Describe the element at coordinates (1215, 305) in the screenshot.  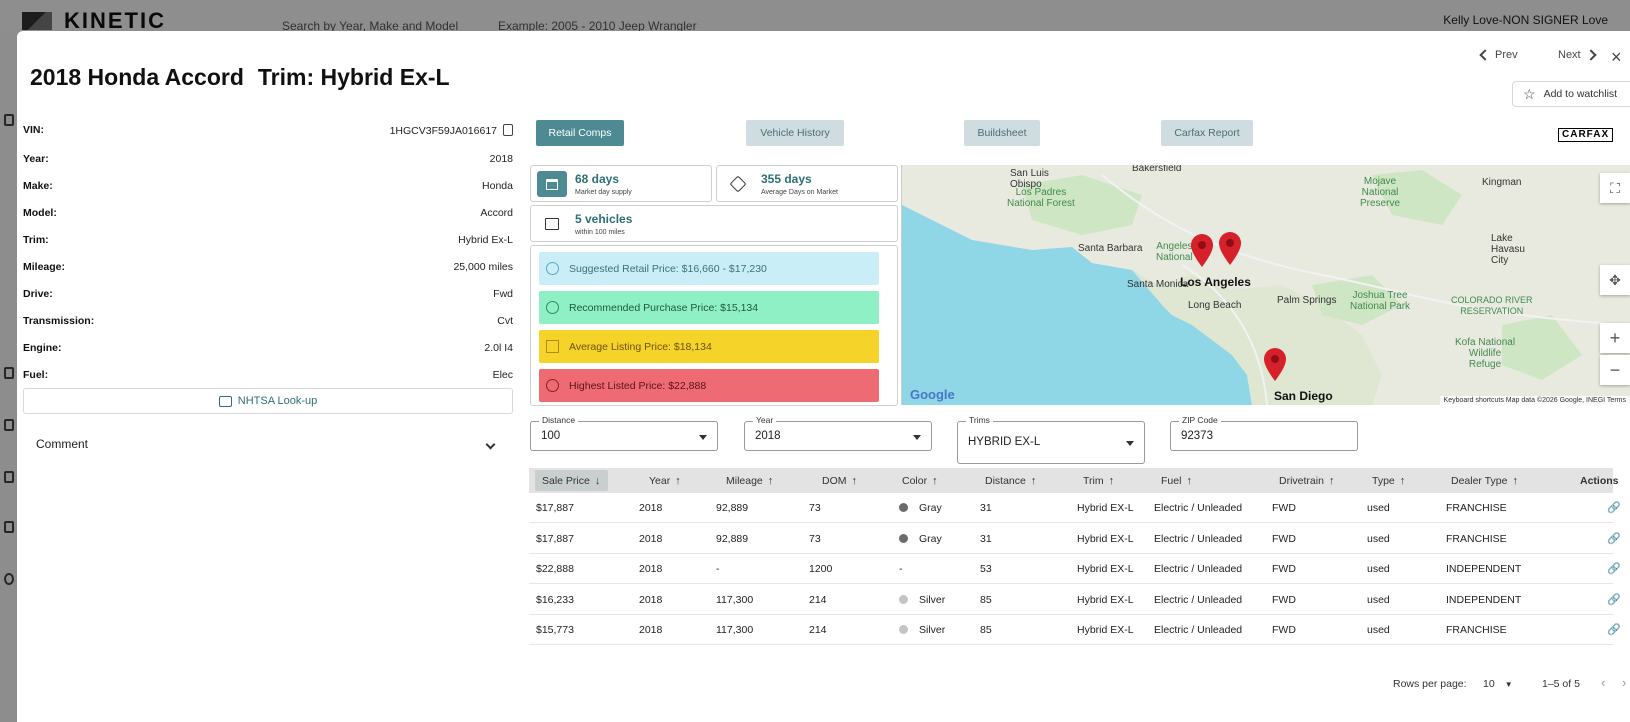
I see `map-label-long-beach: Long Beach` at that location.